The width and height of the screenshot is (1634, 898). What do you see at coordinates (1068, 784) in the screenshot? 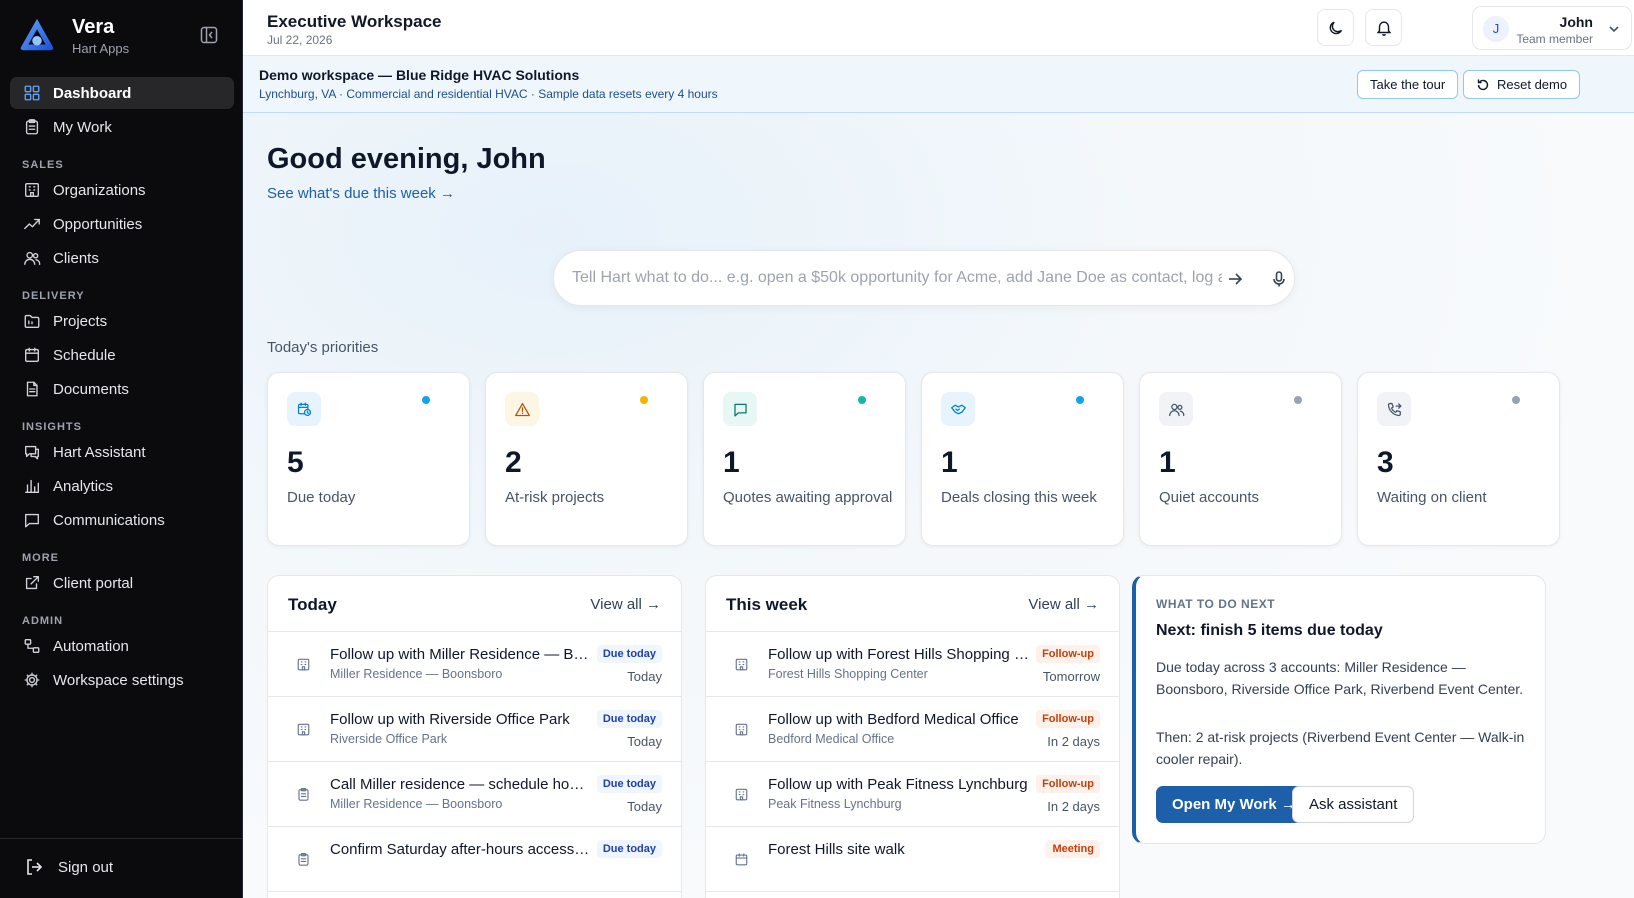
I see `status-badge: Follow-up` at bounding box center [1068, 784].